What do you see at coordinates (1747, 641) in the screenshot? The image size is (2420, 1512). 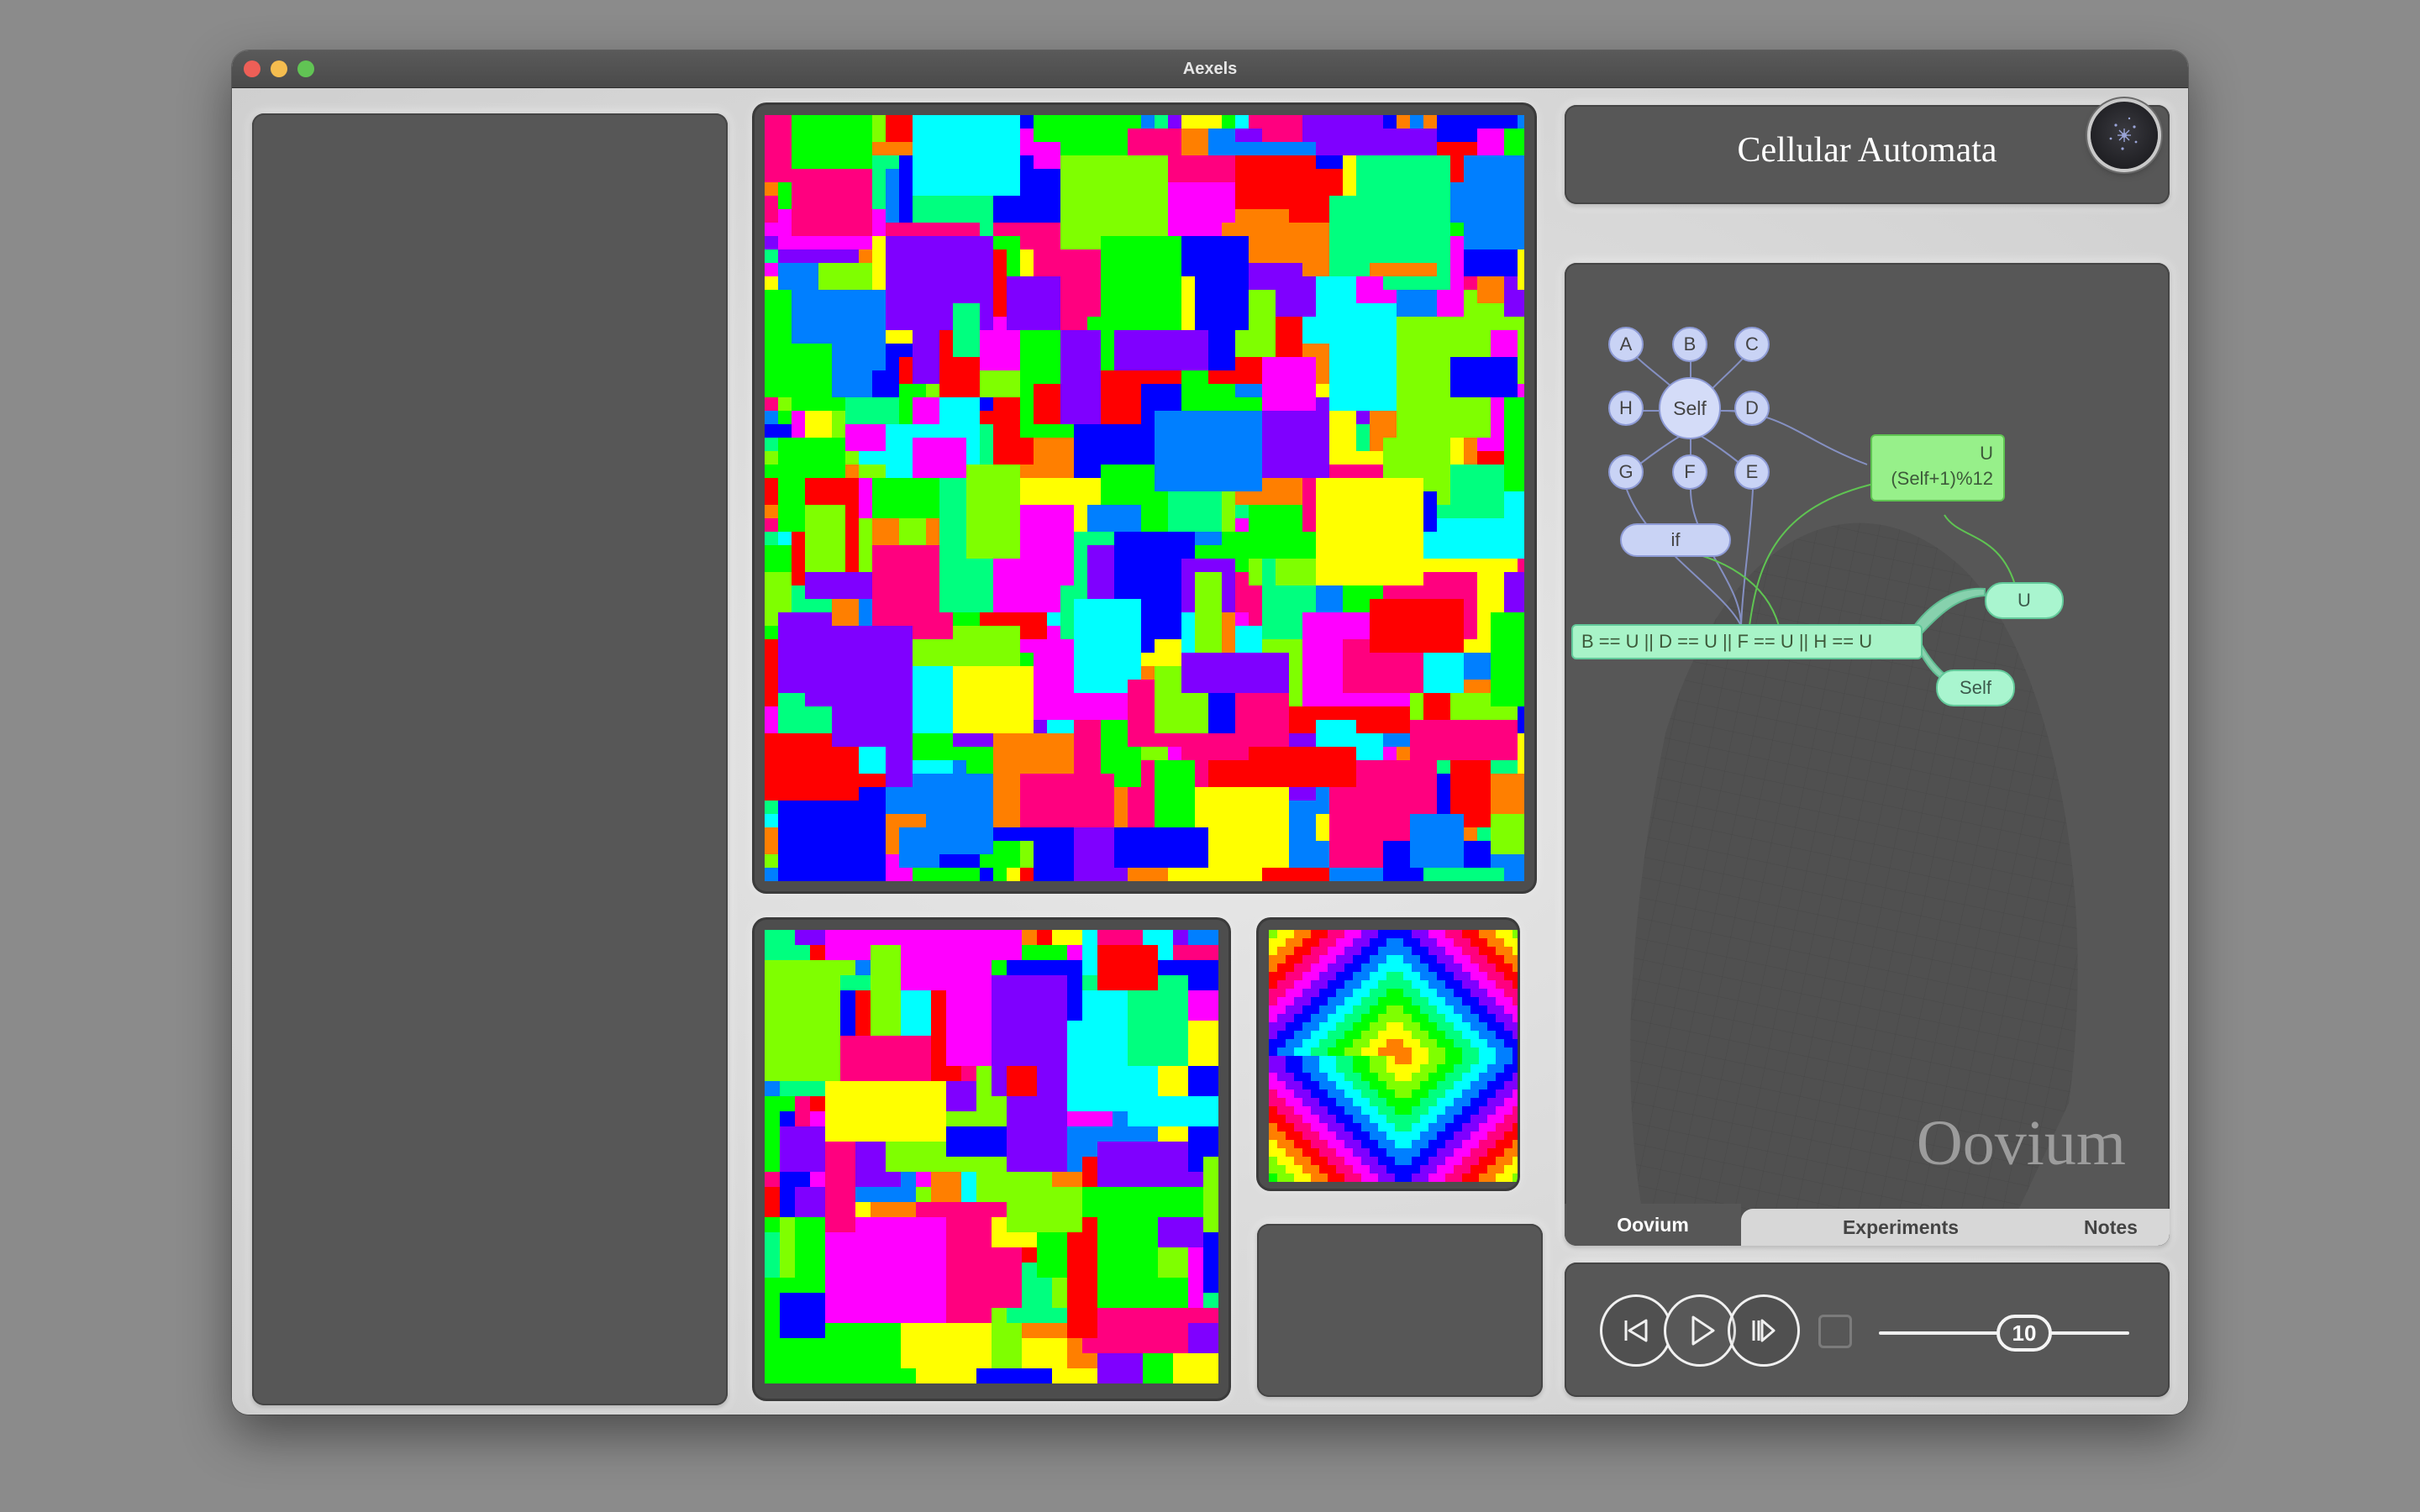 I see `condition-node: B == U || D == U || F == U || H == U` at bounding box center [1747, 641].